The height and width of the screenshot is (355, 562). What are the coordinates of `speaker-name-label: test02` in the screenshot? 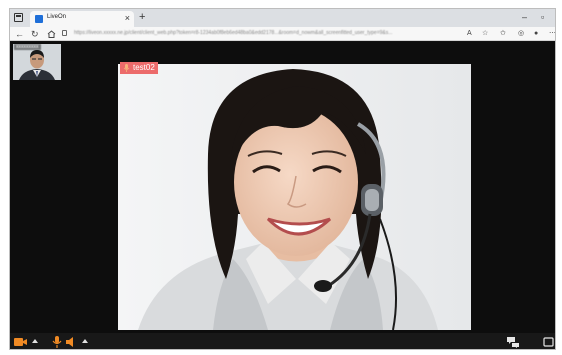 It's located at (144, 67).